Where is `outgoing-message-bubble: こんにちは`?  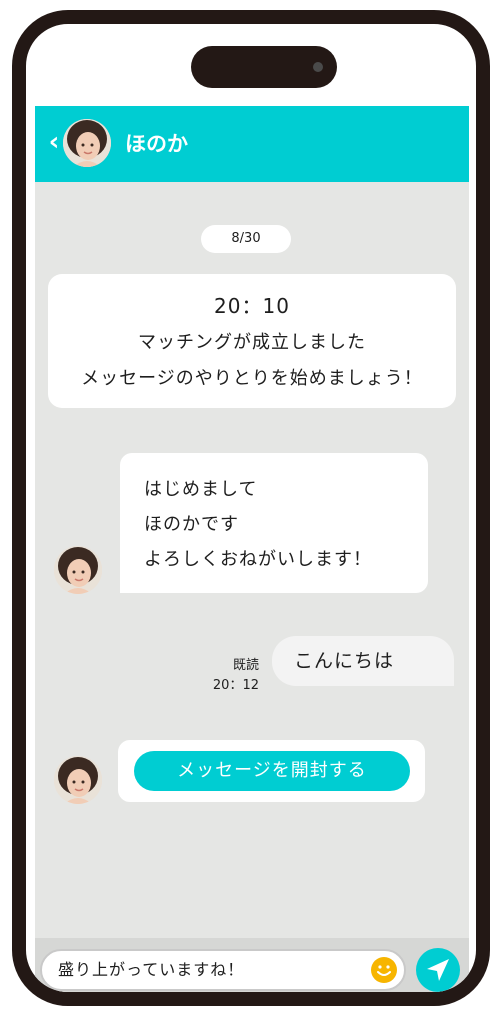 outgoing-message-bubble: こんにちは is located at coordinates (363, 661).